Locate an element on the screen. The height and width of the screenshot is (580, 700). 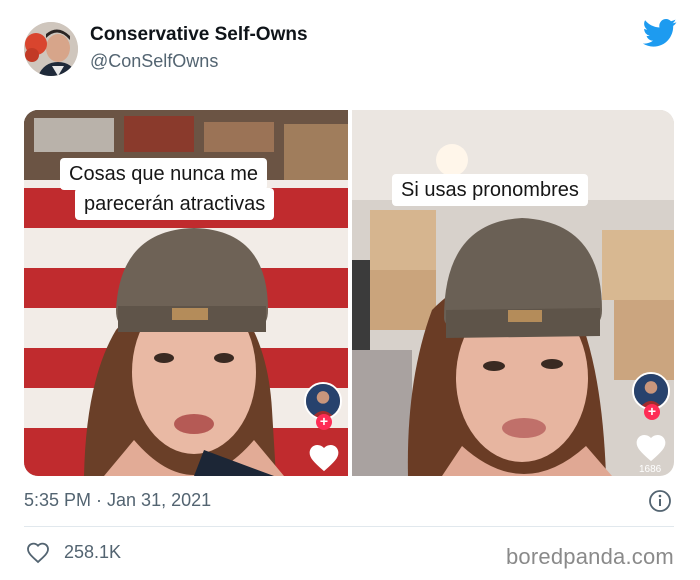
right-caption: Si usas pronombres is located at coordinates (490, 190).